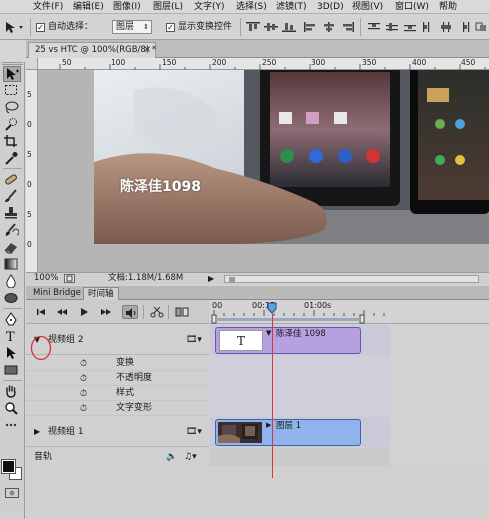 The image size is (489, 519). What do you see at coordinates (271, 27) in the screenshot?
I see `align-vcenter-icon` at bounding box center [271, 27].